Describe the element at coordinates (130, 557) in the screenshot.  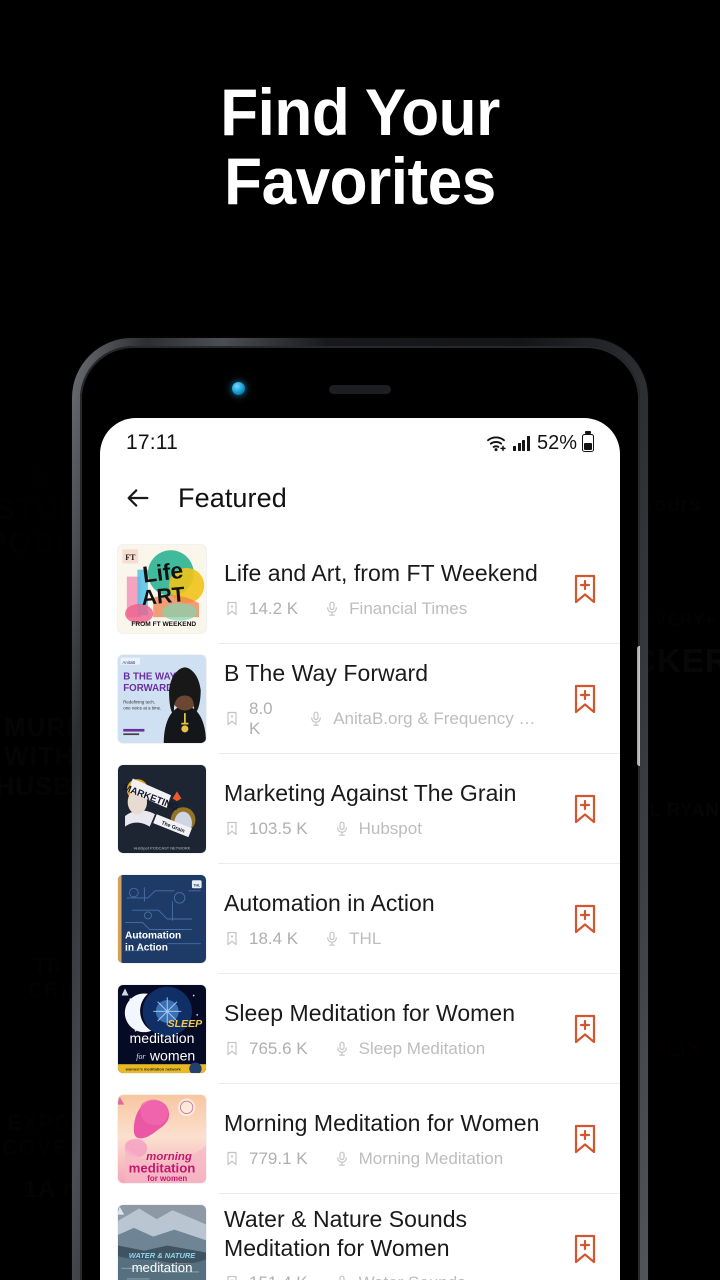
I see `svg-text: FT` at that location.